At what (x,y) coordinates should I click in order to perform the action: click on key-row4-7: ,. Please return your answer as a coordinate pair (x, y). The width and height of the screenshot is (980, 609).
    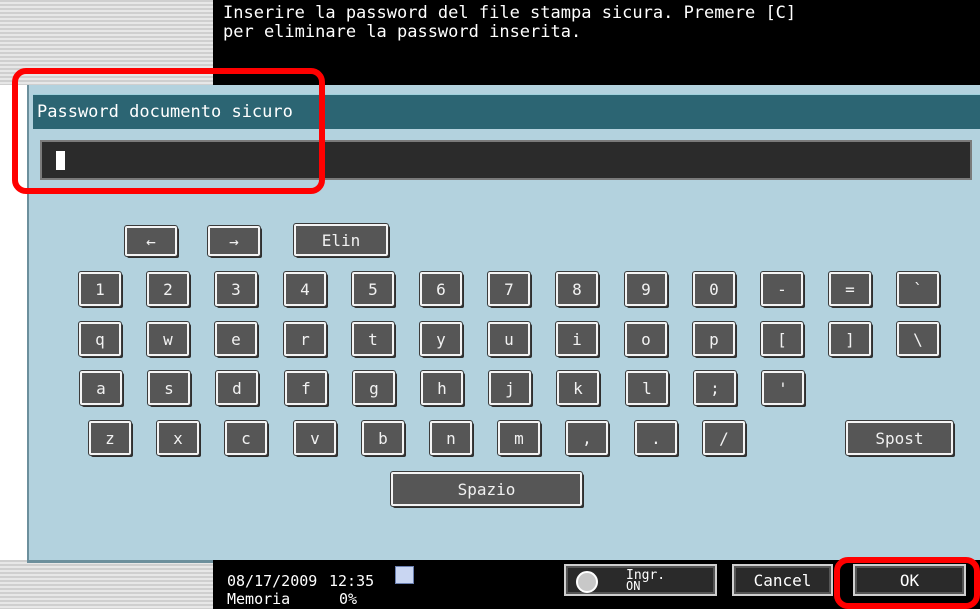
    Looking at the image, I should click on (587, 438).